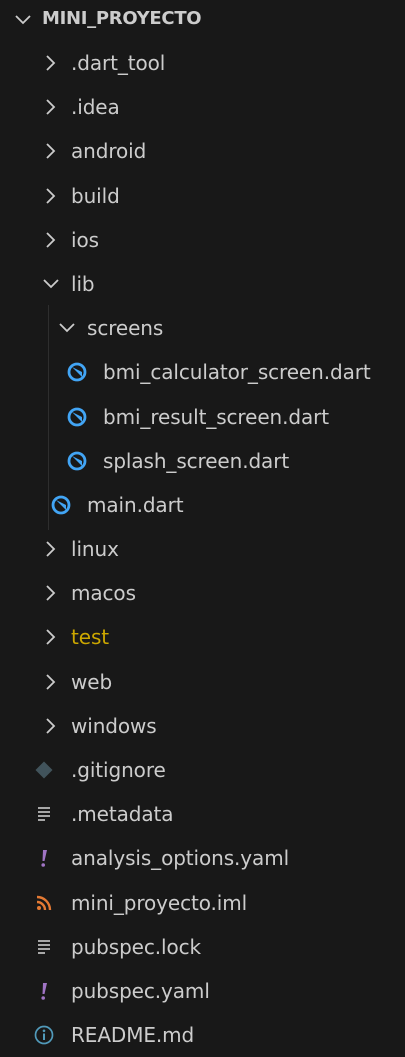 The image size is (405, 1057). Describe the element at coordinates (122, 814) in the screenshot. I see `tree-item-label: .metadata` at that location.